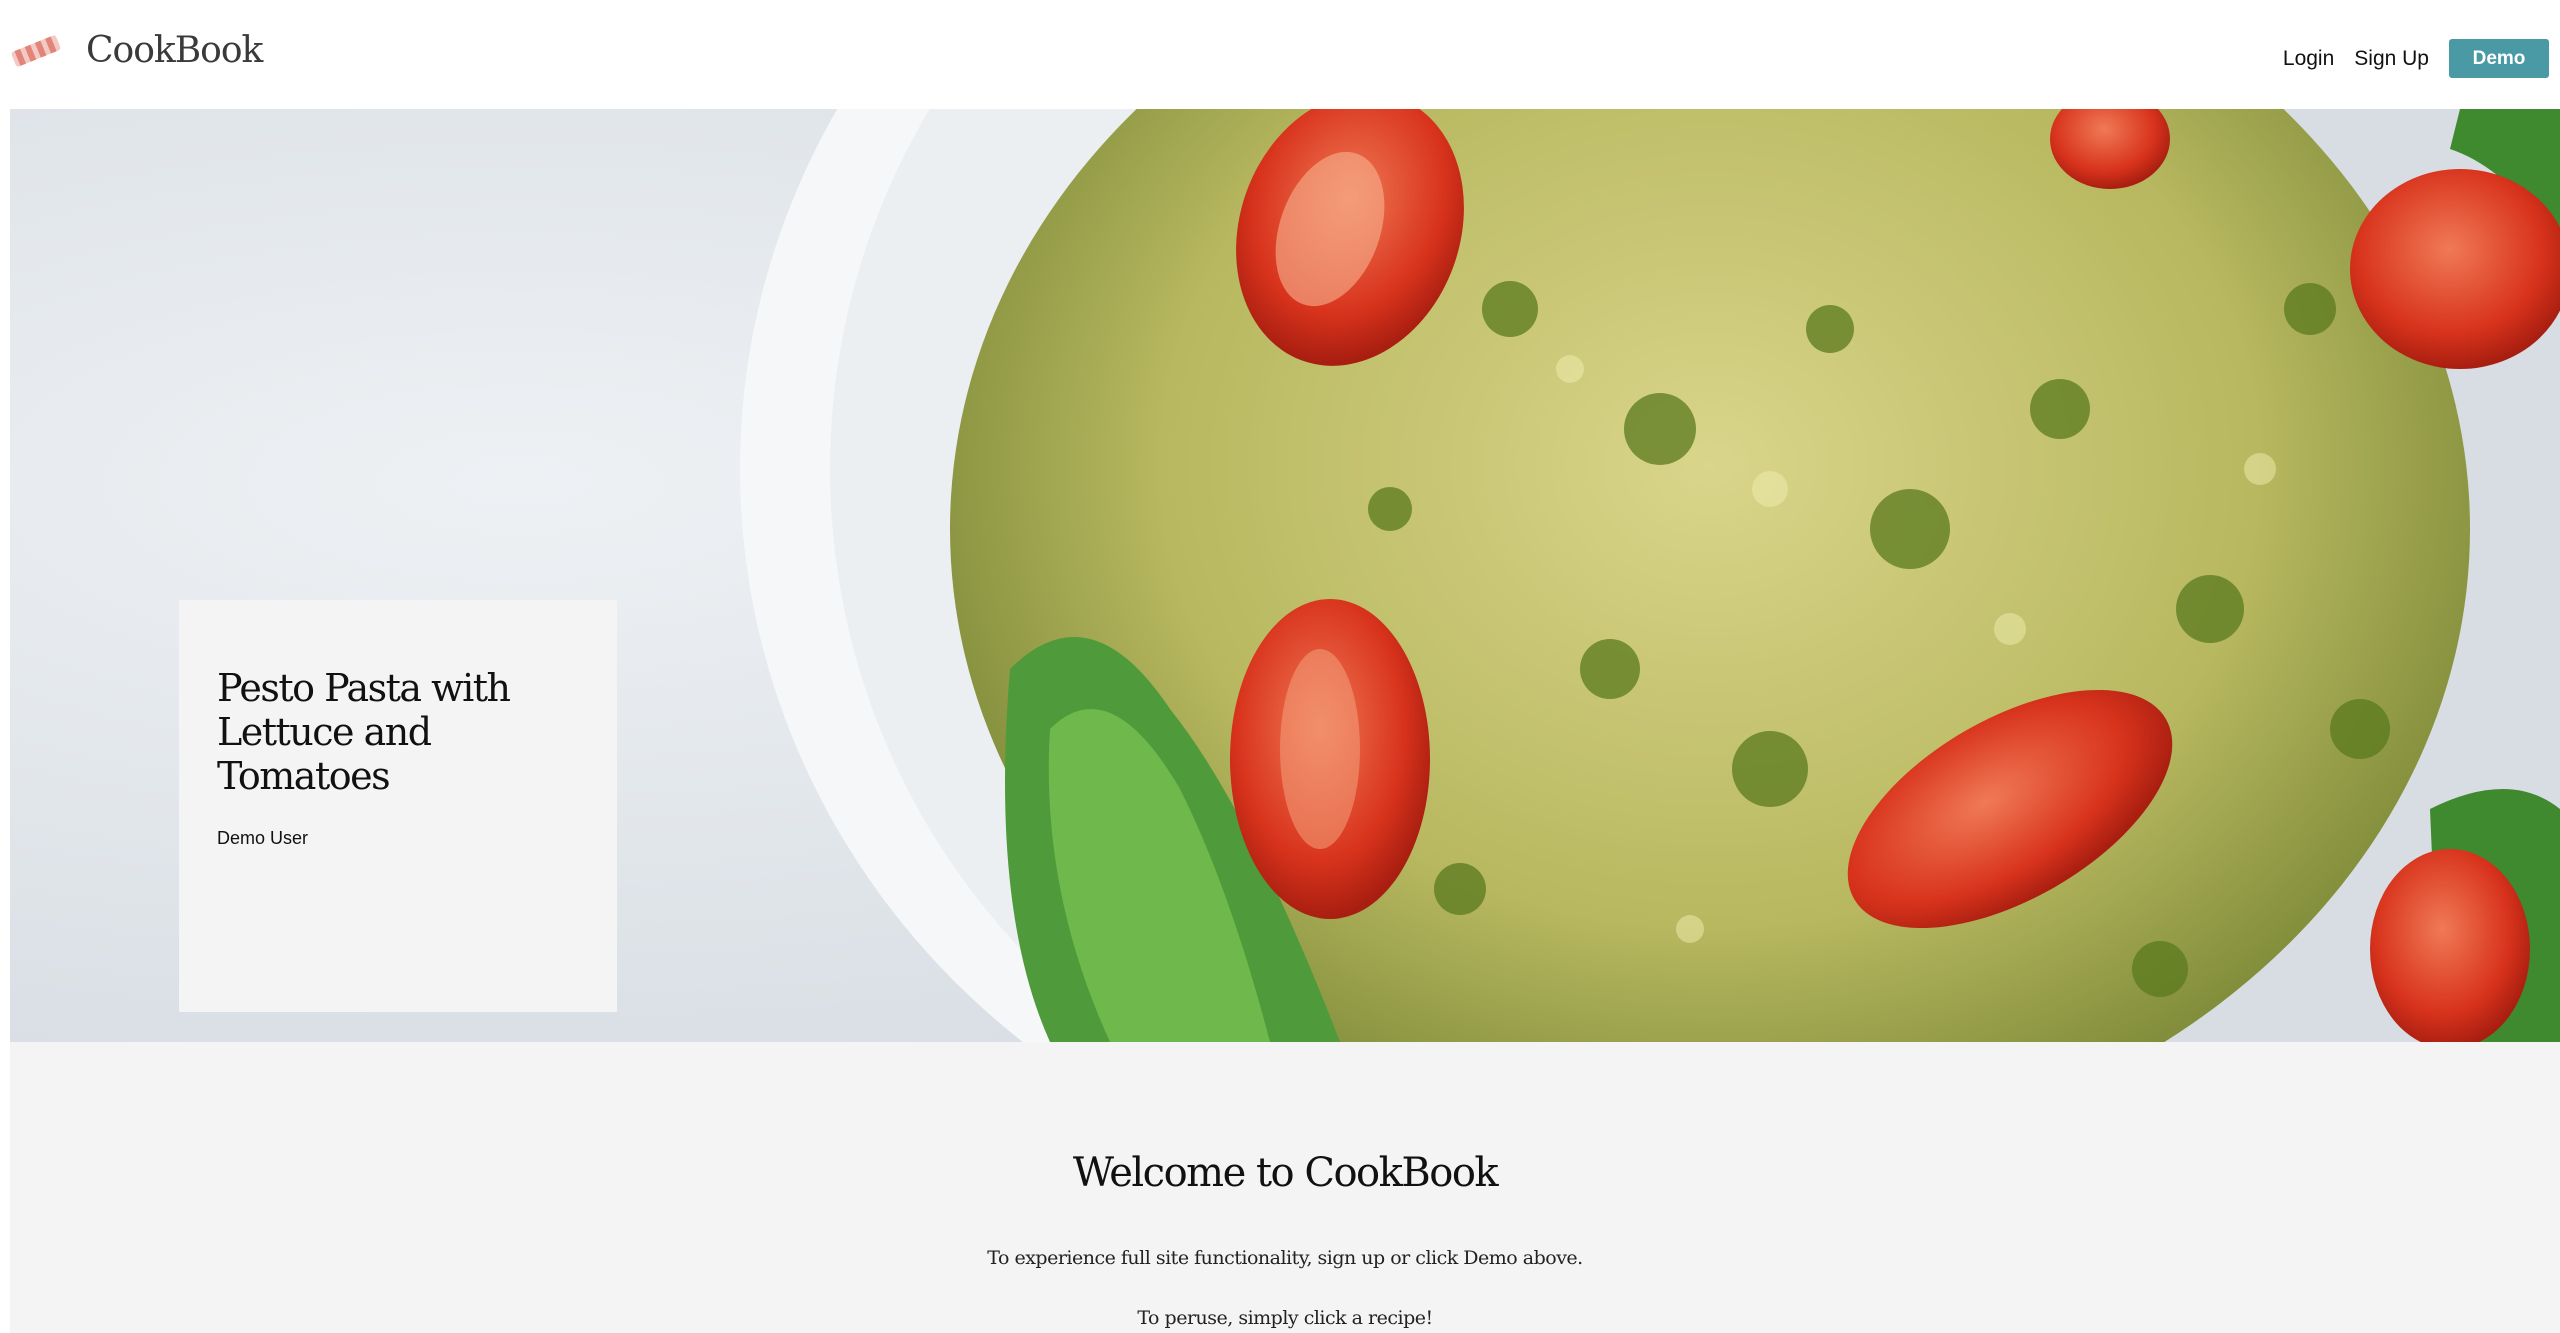 Image resolution: width=2560 pixels, height=1333 pixels. What do you see at coordinates (36, 50) in the screenshot?
I see `bacon-strip-logo-icon` at bounding box center [36, 50].